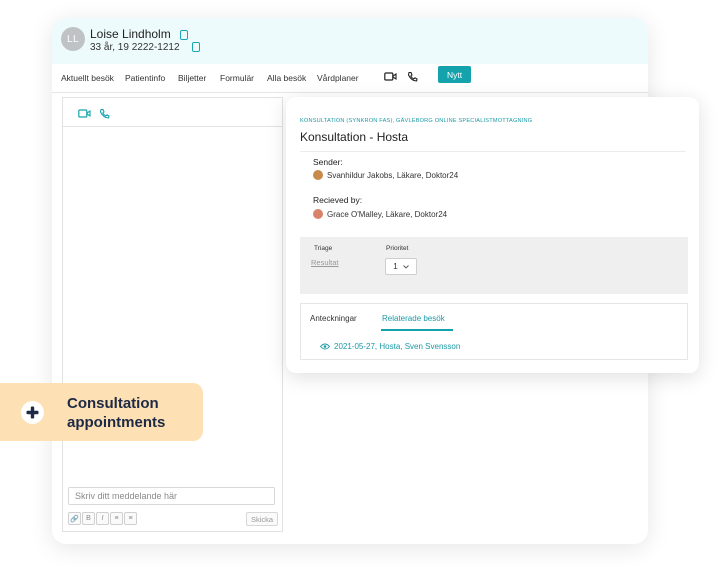 This screenshot has height=566, width=720. Describe the element at coordinates (262, 519) in the screenshot. I see `send-button: Skicka` at that location.